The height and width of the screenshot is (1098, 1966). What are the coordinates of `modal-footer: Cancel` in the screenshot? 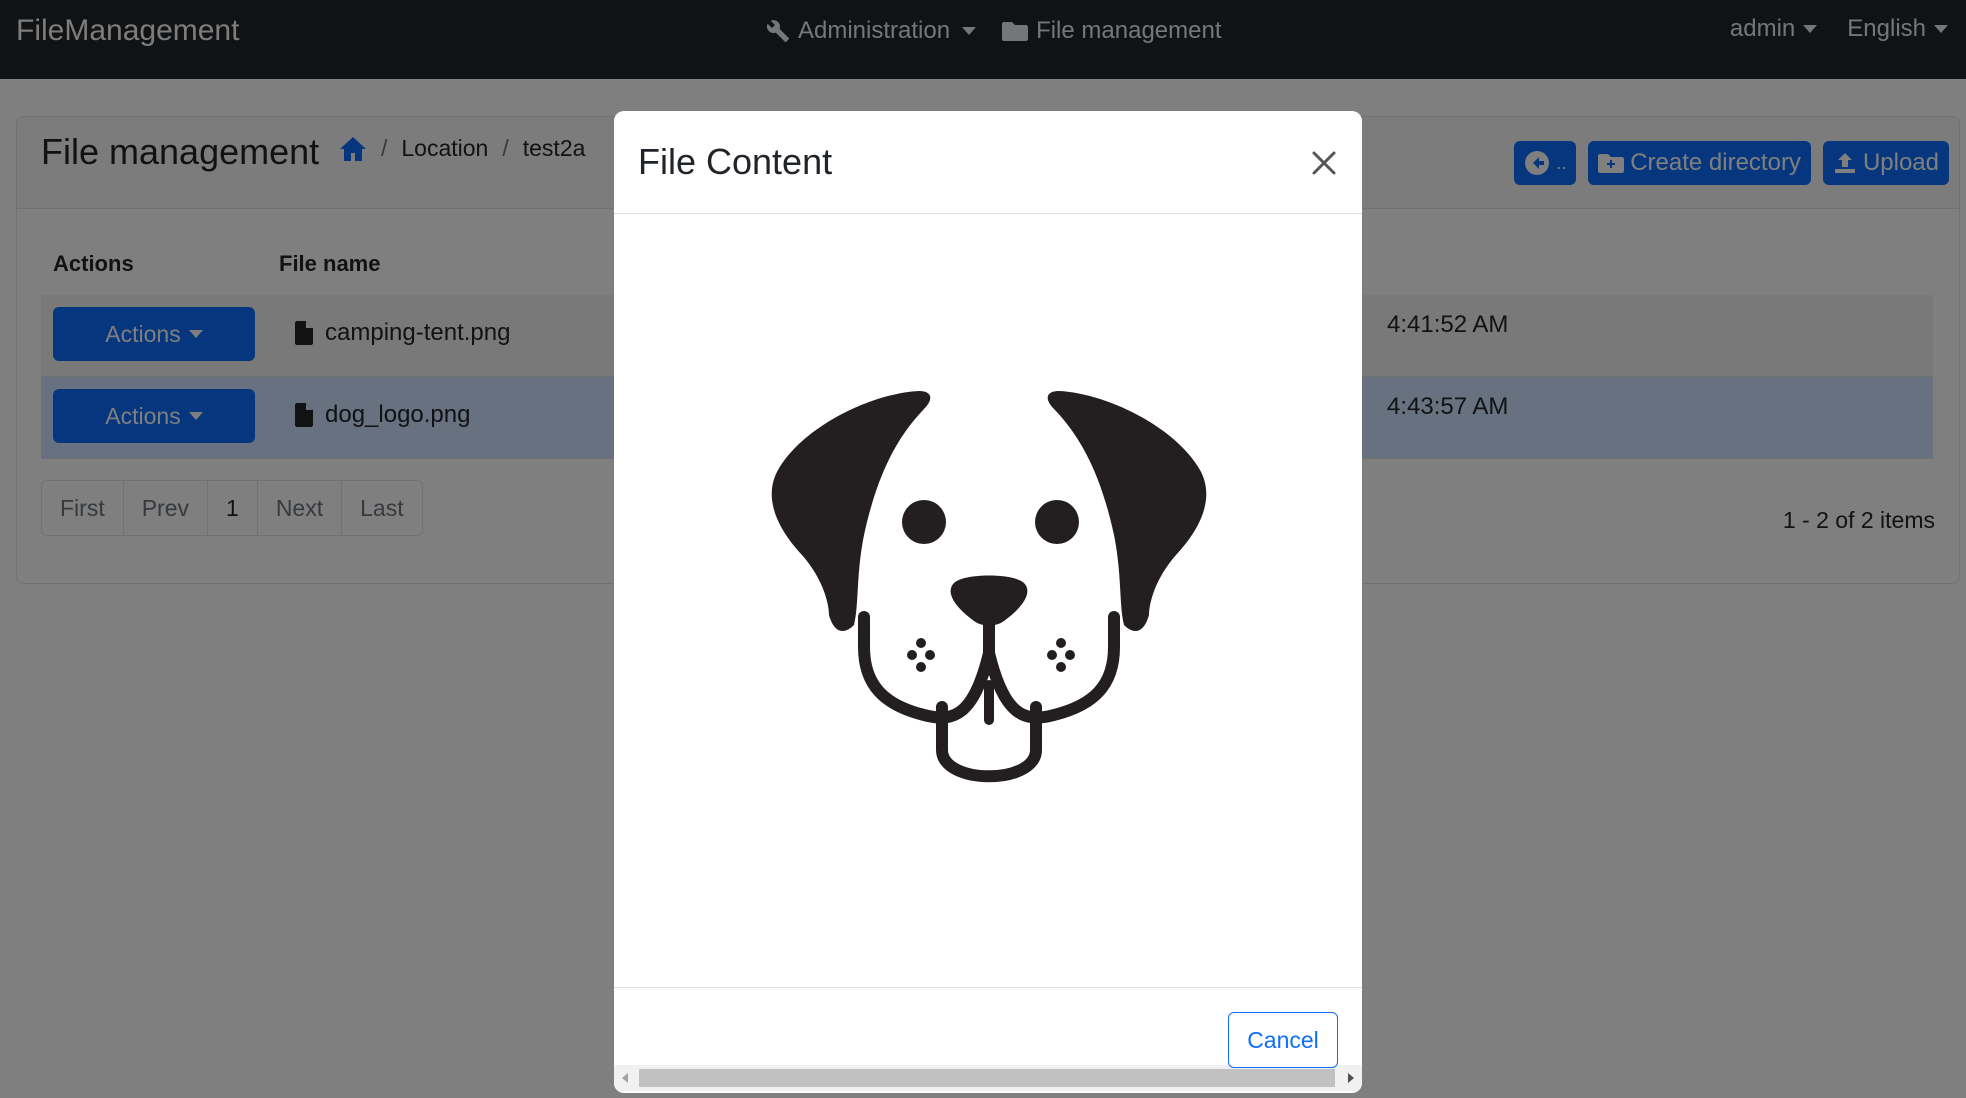 It's located at (988, 1040).